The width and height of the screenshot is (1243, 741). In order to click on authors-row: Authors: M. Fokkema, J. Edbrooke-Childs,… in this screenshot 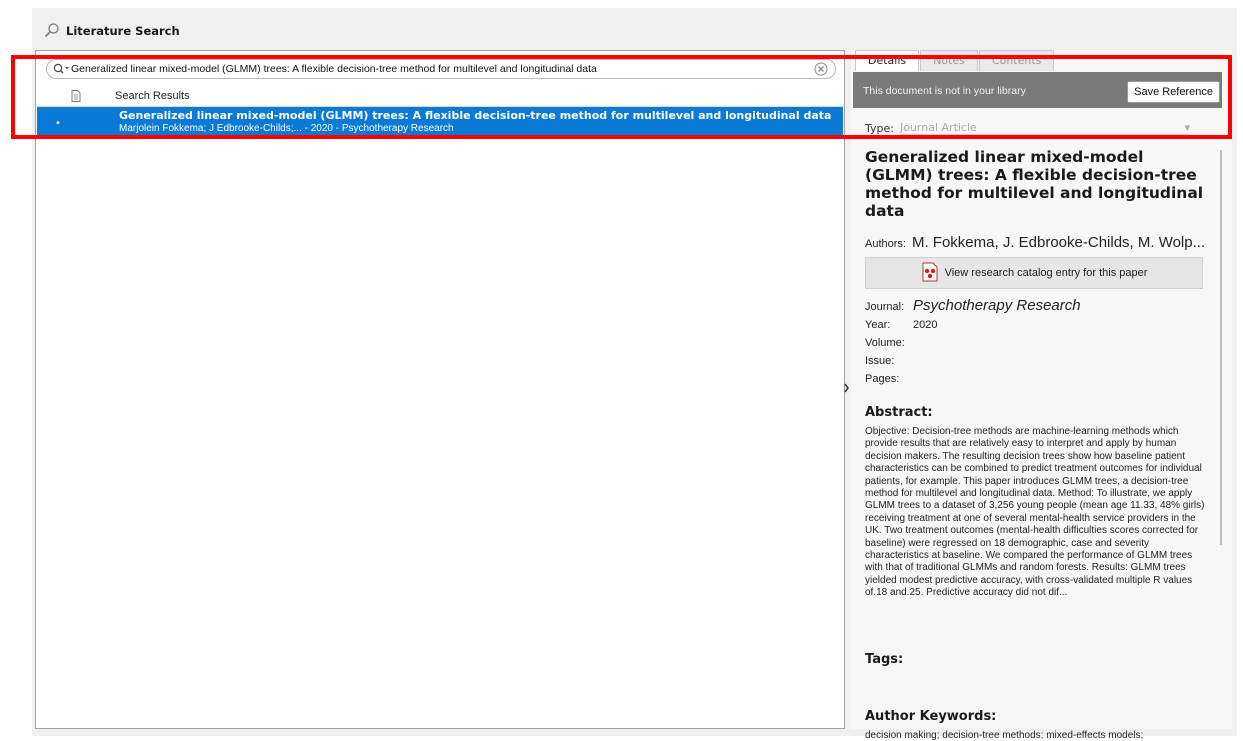, I will do `click(1037, 242)`.